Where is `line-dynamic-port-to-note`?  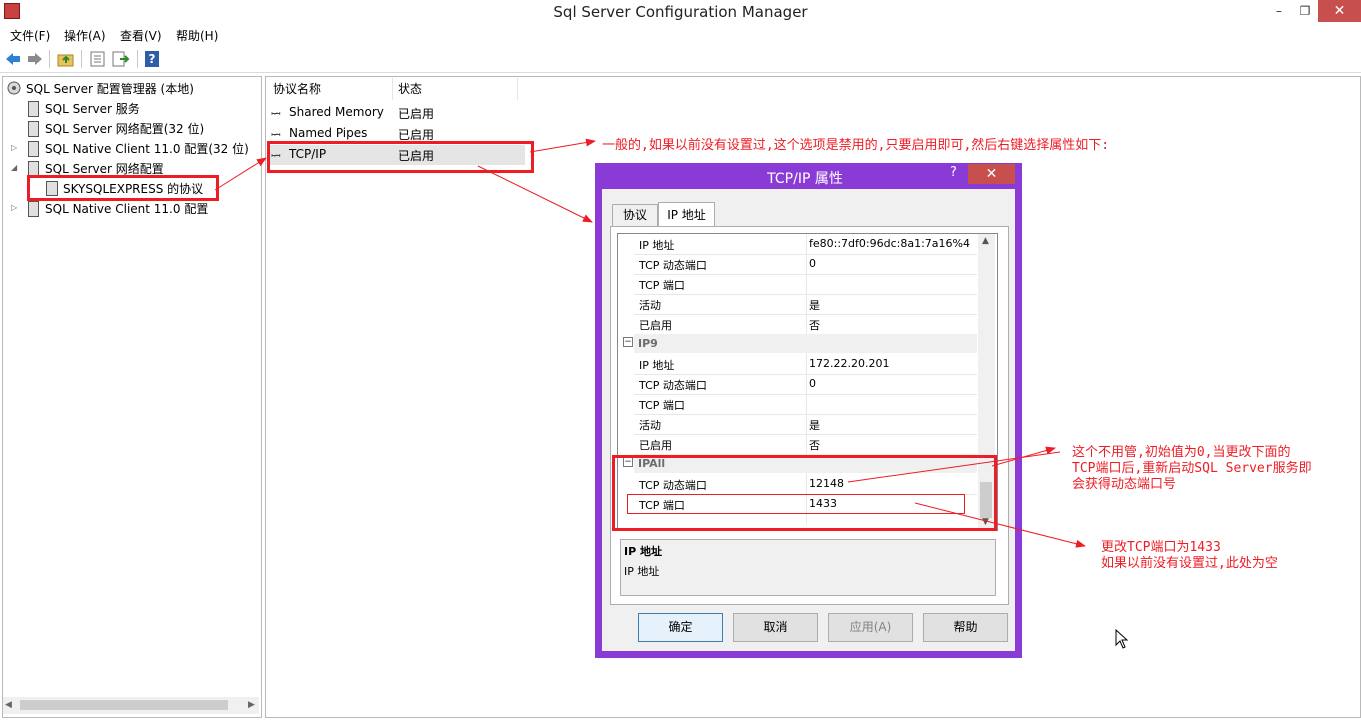 line-dynamic-port-to-note is located at coordinates (954, 467).